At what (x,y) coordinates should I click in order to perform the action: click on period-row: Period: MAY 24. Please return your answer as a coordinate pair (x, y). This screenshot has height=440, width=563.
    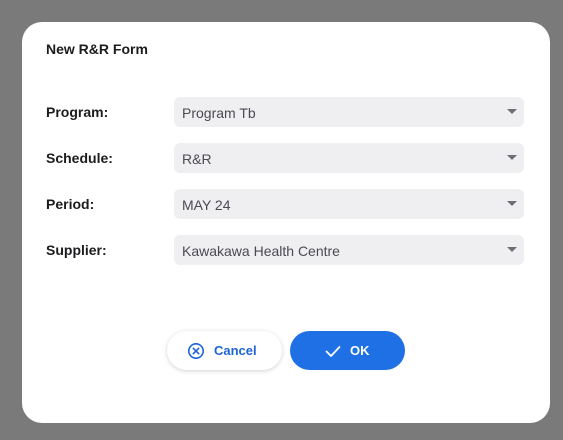
    Looking at the image, I should click on (285, 204).